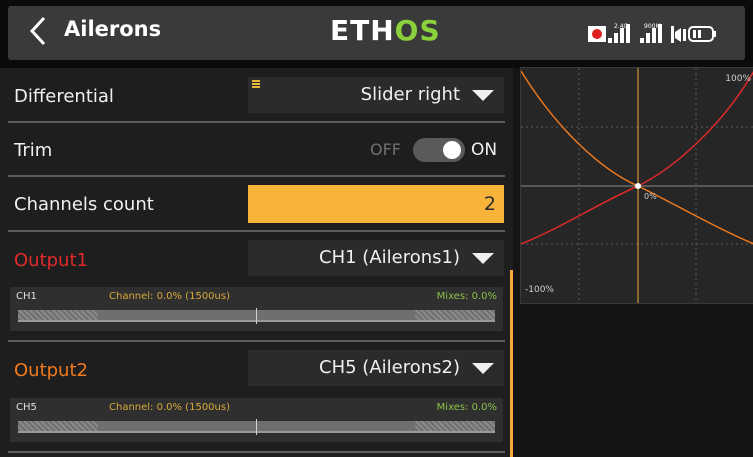 Image resolution: width=753 pixels, height=457 pixels. Describe the element at coordinates (389, 257) in the screenshot. I see `output1-value: CH1 (Ailerons1)` at that location.